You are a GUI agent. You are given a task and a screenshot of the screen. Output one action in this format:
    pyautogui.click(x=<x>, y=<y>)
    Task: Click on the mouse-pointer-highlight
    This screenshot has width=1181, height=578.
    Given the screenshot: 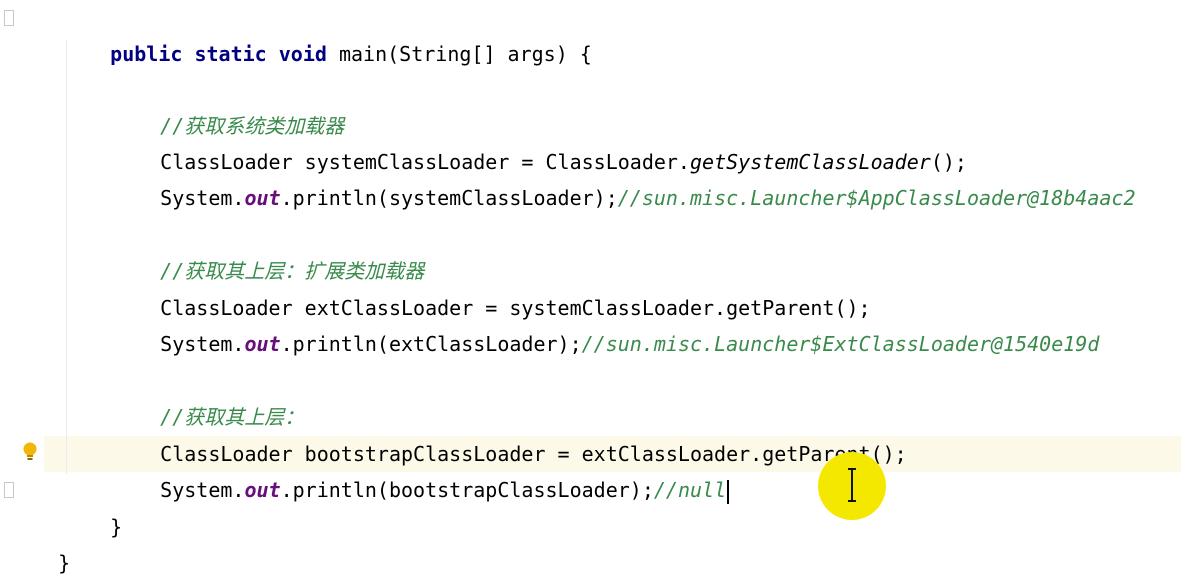 What is the action you would take?
    pyautogui.click(x=852, y=486)
    